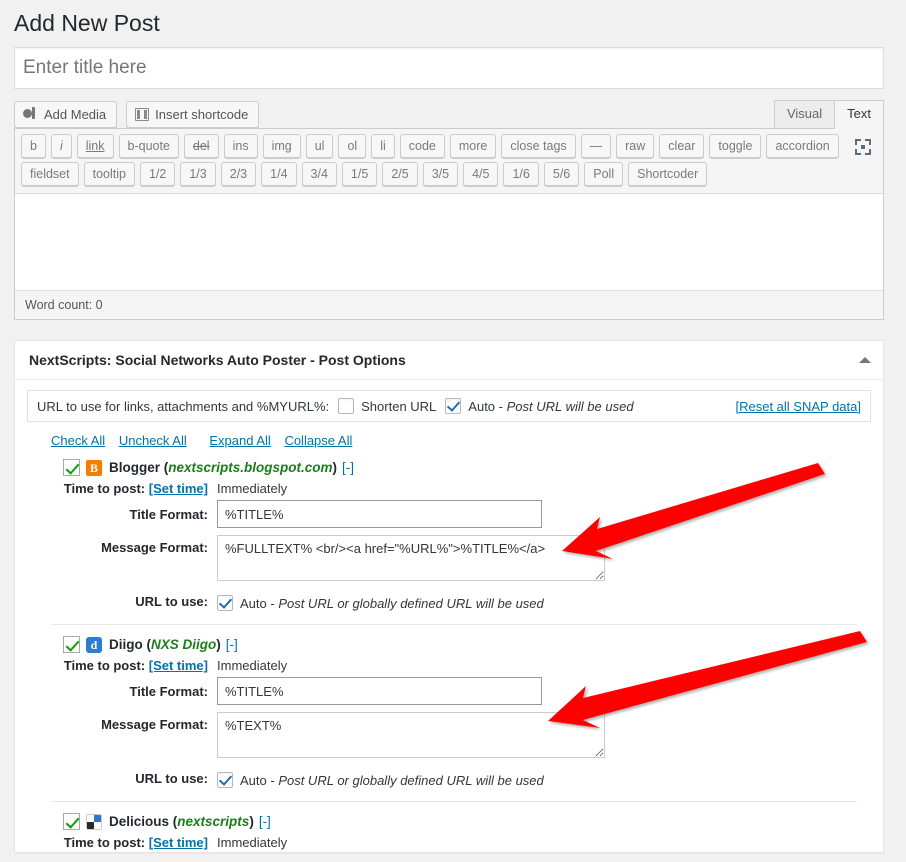 The height and width of the screenshot is (862, 906). What do you see at coordinates (281, 146) in the screenshot?
I see `quicktag-button-img: img` at bounding box center [281, 146].